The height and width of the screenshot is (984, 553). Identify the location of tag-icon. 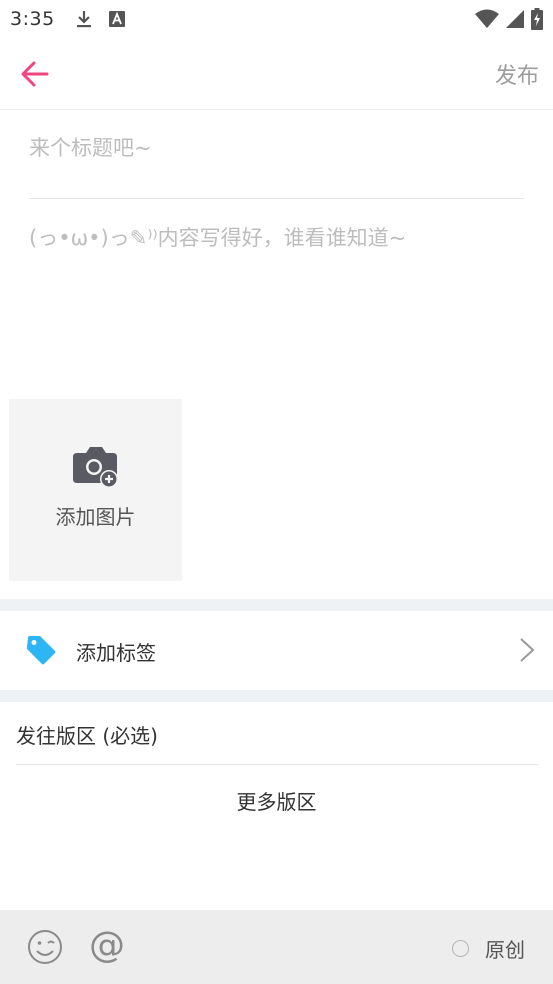
(41, 650).